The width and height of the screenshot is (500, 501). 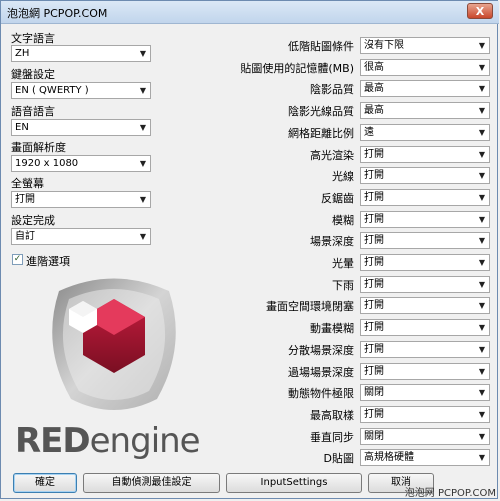 I want to click on setting-label: 網格距離比例, so click(x=321, y=133).